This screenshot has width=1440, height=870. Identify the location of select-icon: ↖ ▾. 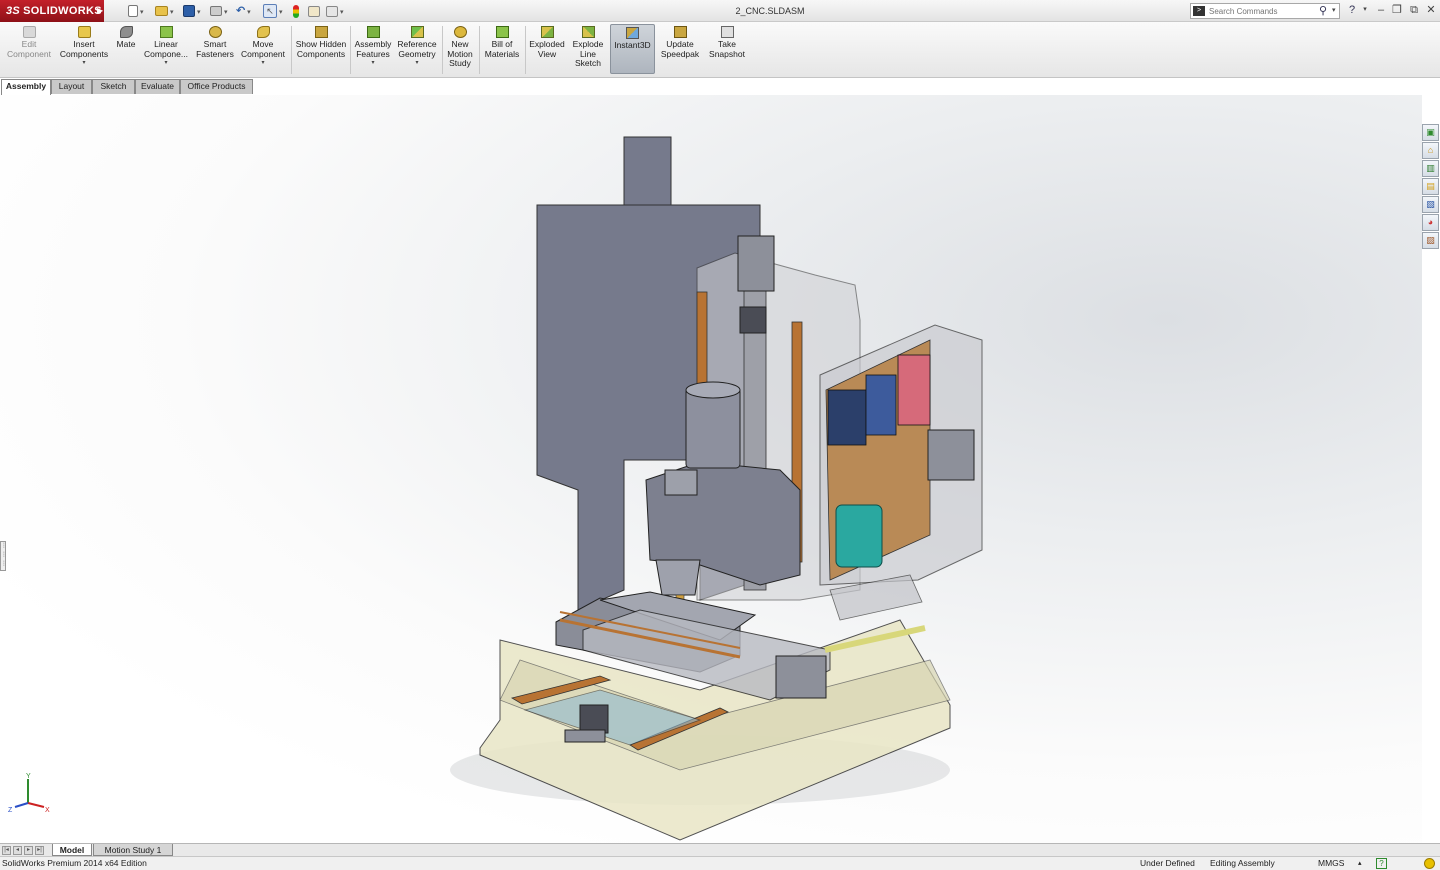
(272, 11).